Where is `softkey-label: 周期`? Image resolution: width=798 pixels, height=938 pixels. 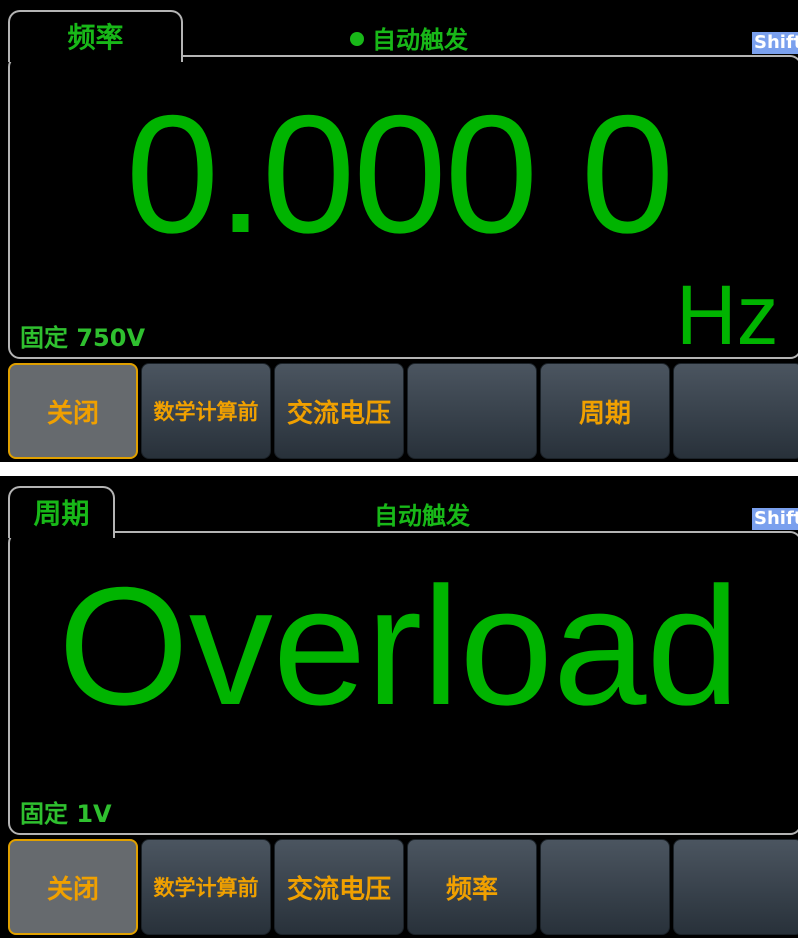 softkey-label: 周期 is located at coordinates (604, 413).